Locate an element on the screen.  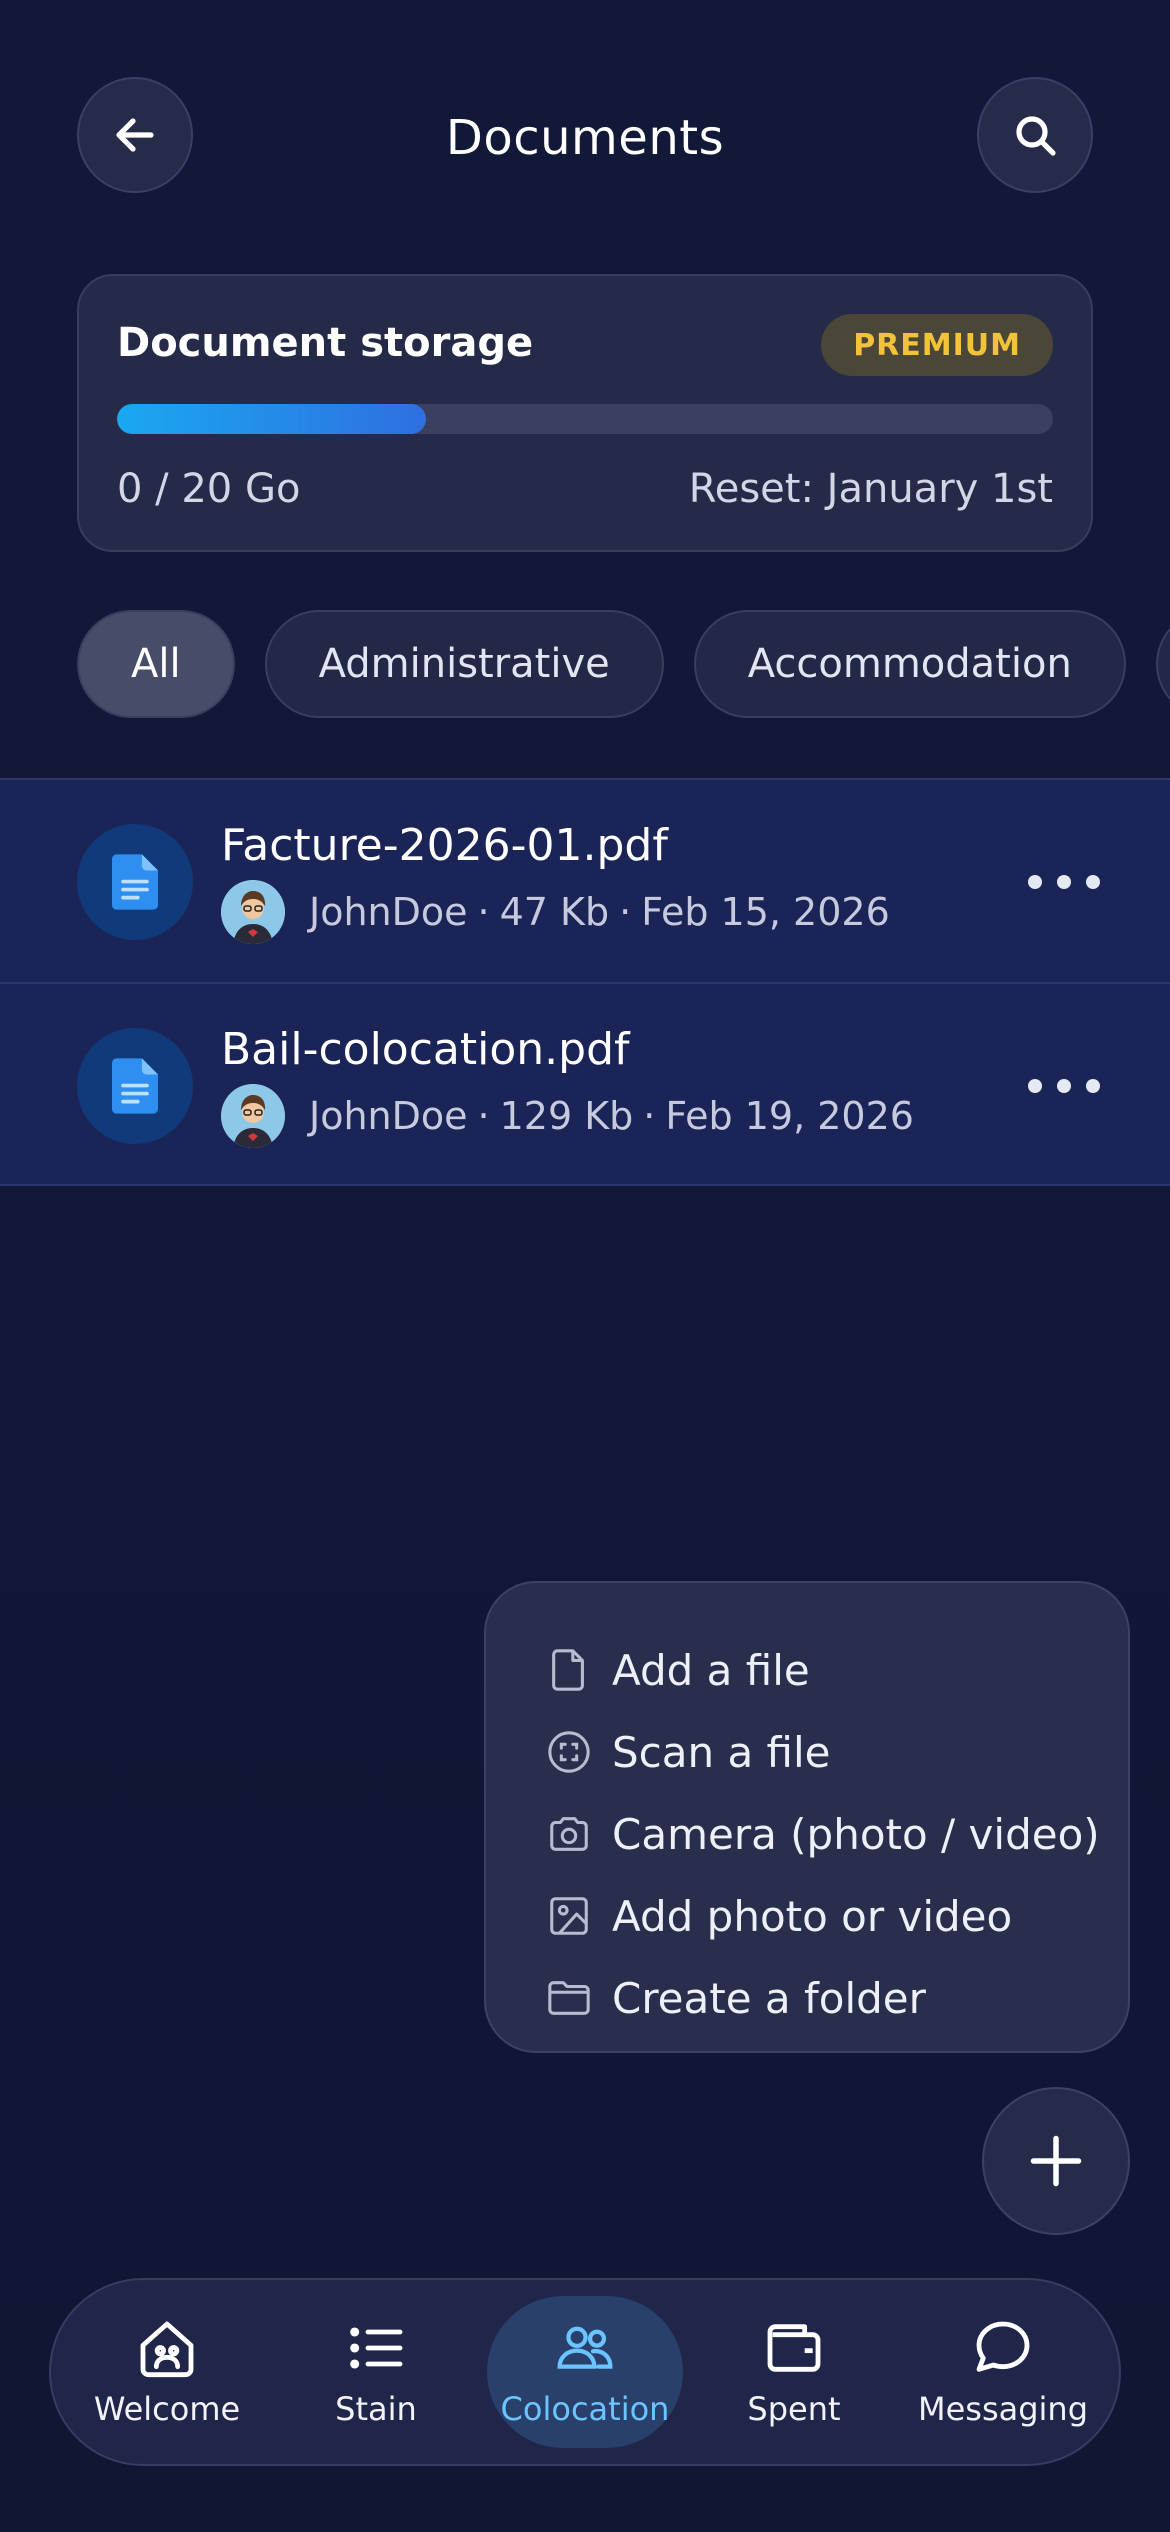
filter-chip-all: All is located at coordinates (156, 664).